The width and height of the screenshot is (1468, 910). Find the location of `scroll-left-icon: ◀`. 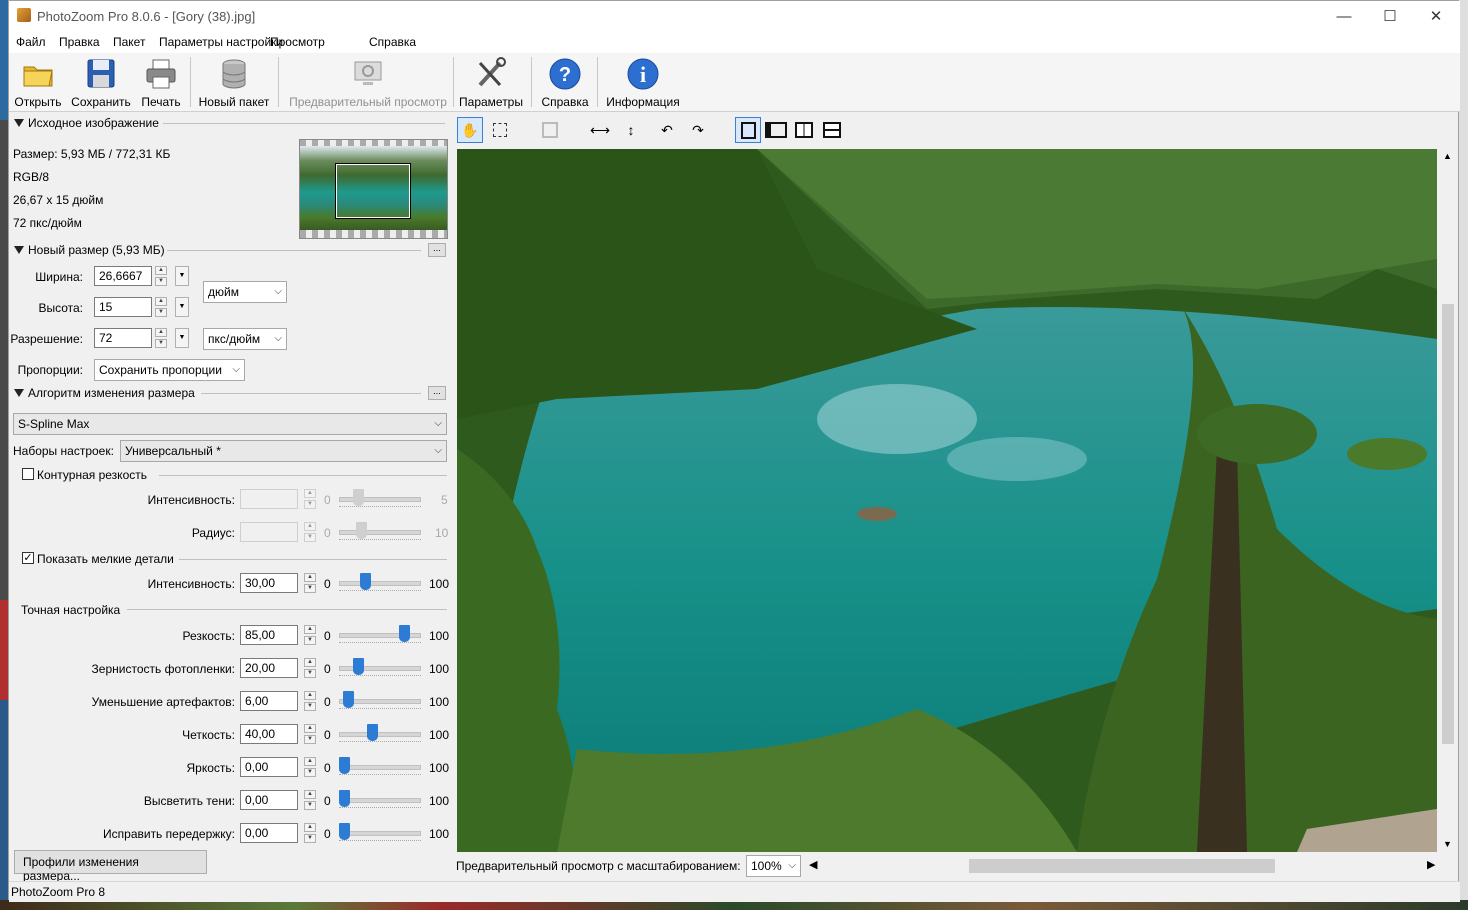

scroll-left-icon: ◀ is located at coordinates (813, 864).